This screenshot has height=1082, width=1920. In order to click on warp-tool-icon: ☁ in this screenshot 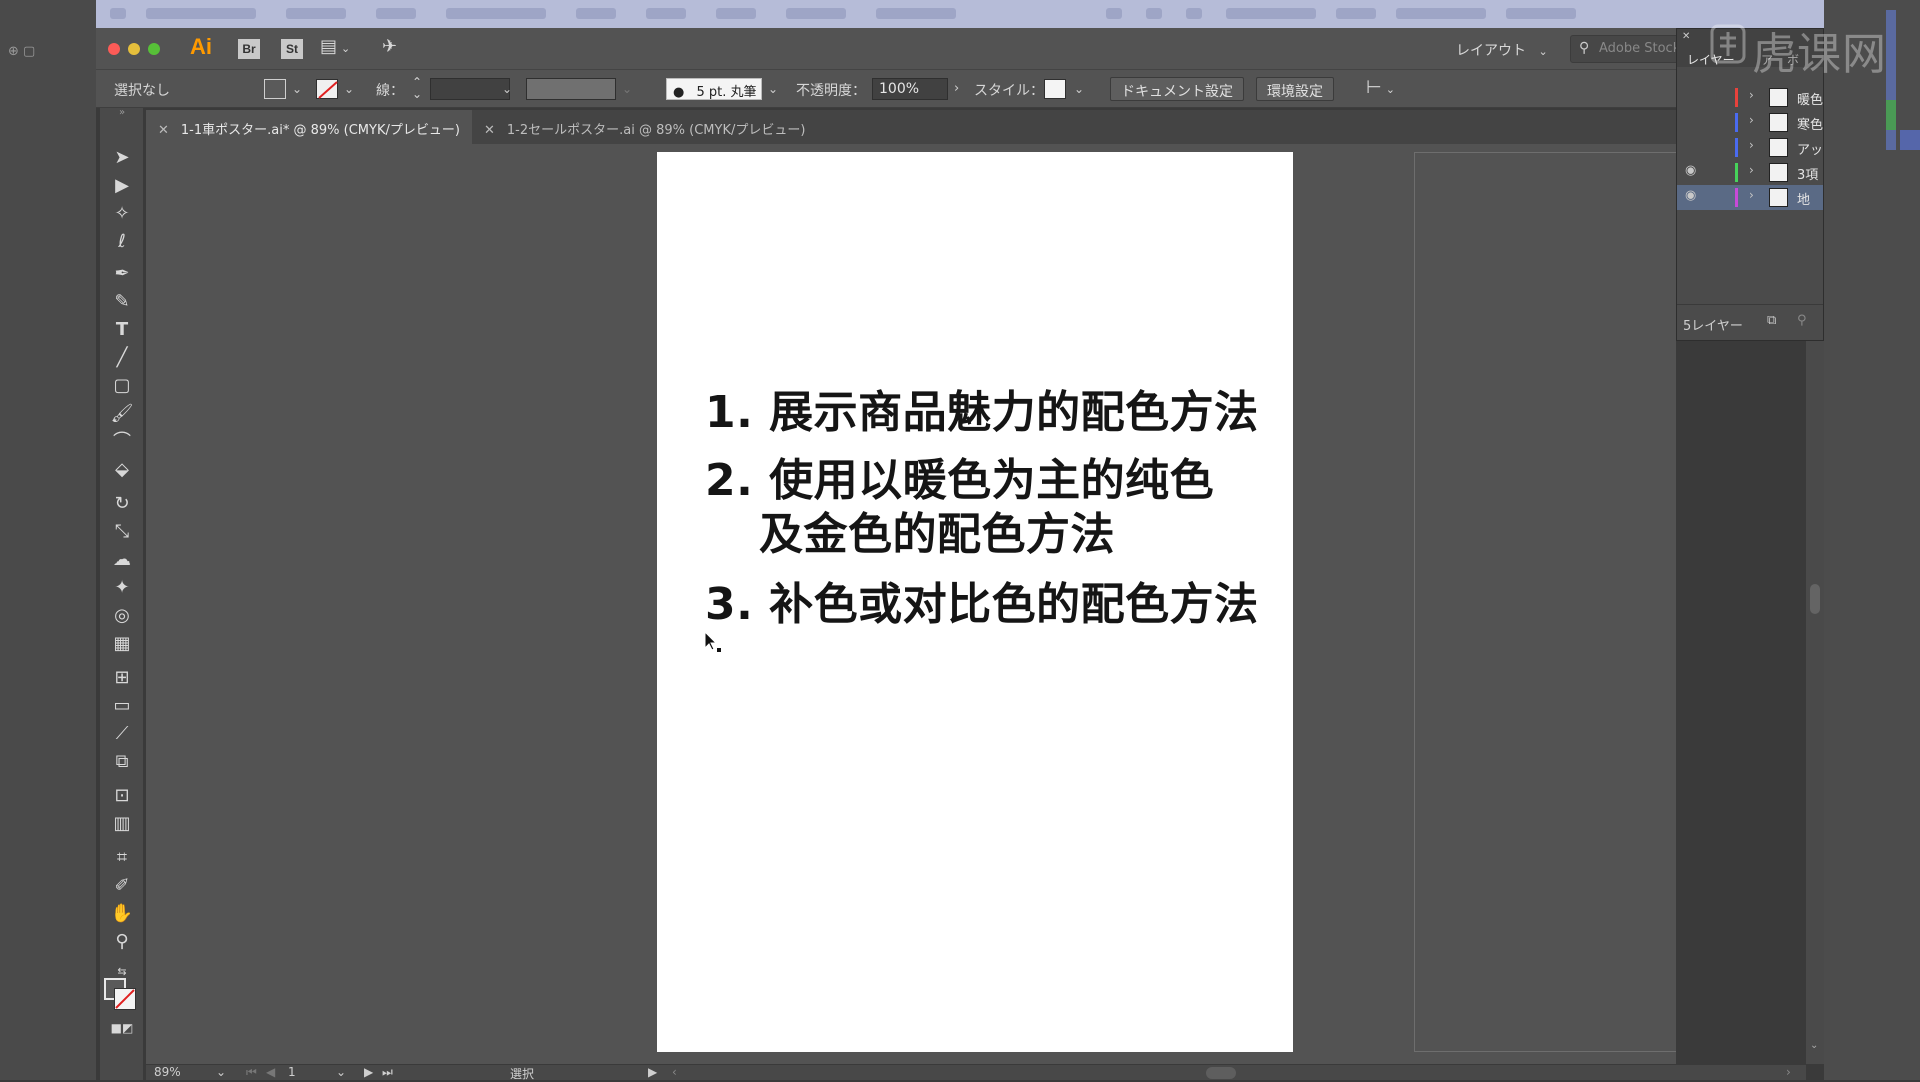, I will do `click(122, 560)`.